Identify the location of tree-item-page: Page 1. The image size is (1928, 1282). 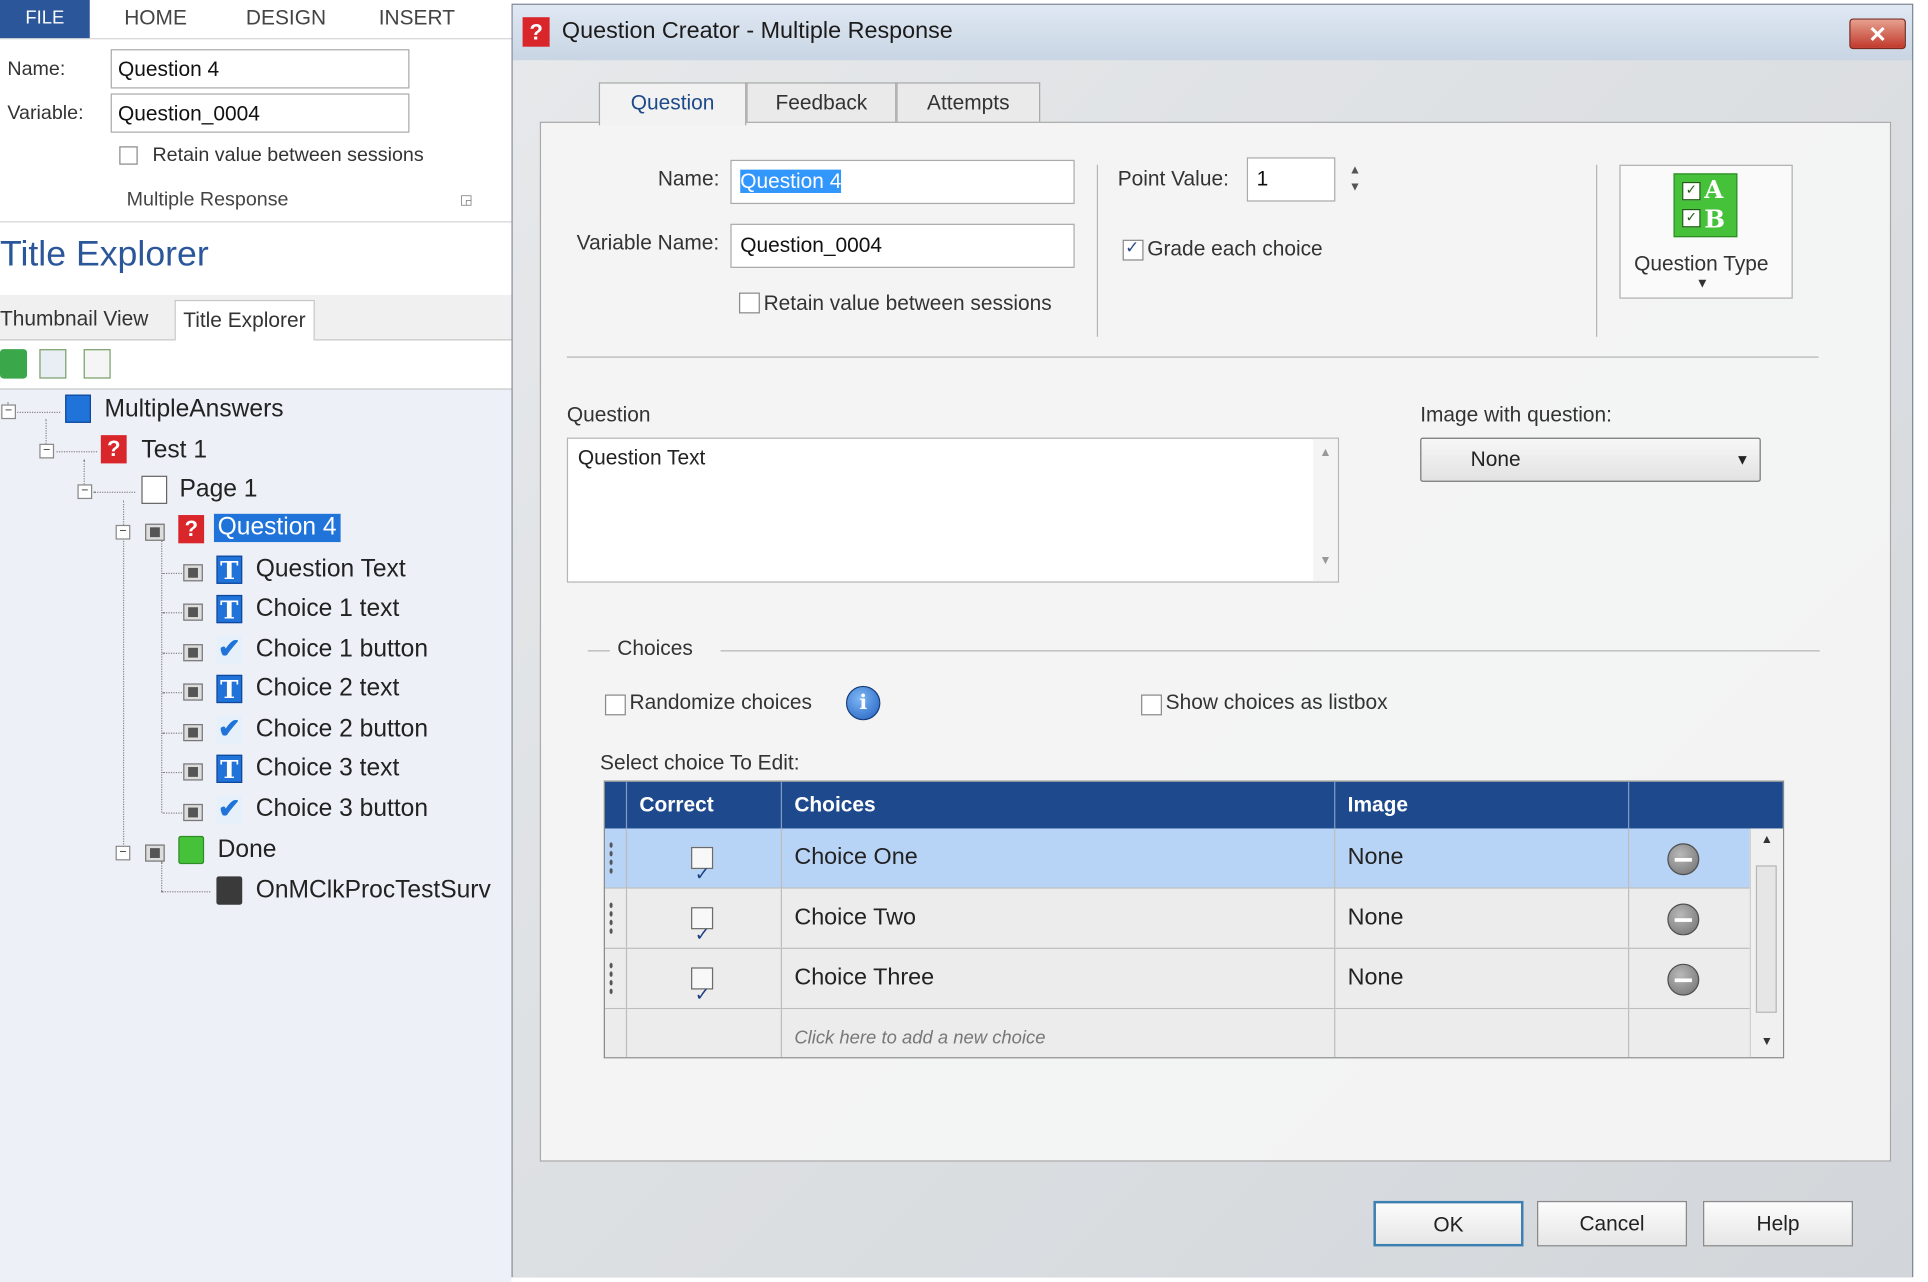
(219, 490).